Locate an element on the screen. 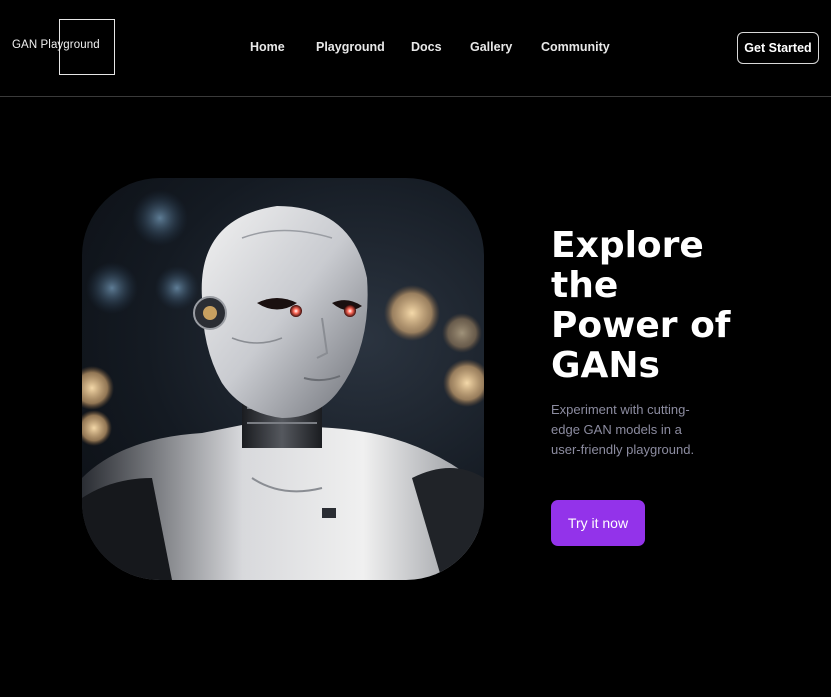 This screenshot has height=697, width=831. get-started-button: Get Started is located at coordinates (778, 48).